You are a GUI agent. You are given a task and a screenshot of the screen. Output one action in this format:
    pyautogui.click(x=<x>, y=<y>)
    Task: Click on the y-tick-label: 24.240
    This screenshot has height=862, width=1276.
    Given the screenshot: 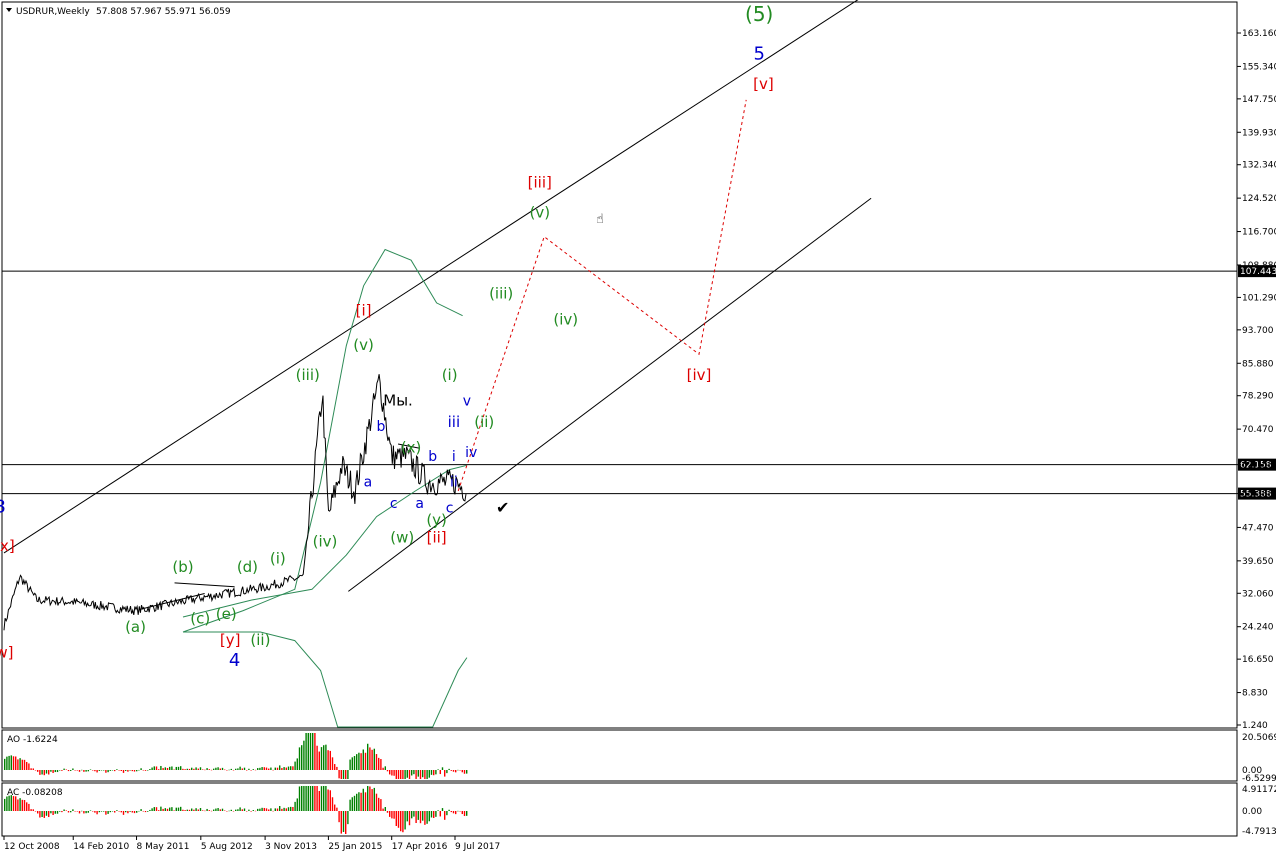 What is the action you would take?
    pyautogui.click(x=1258, y=628)
    